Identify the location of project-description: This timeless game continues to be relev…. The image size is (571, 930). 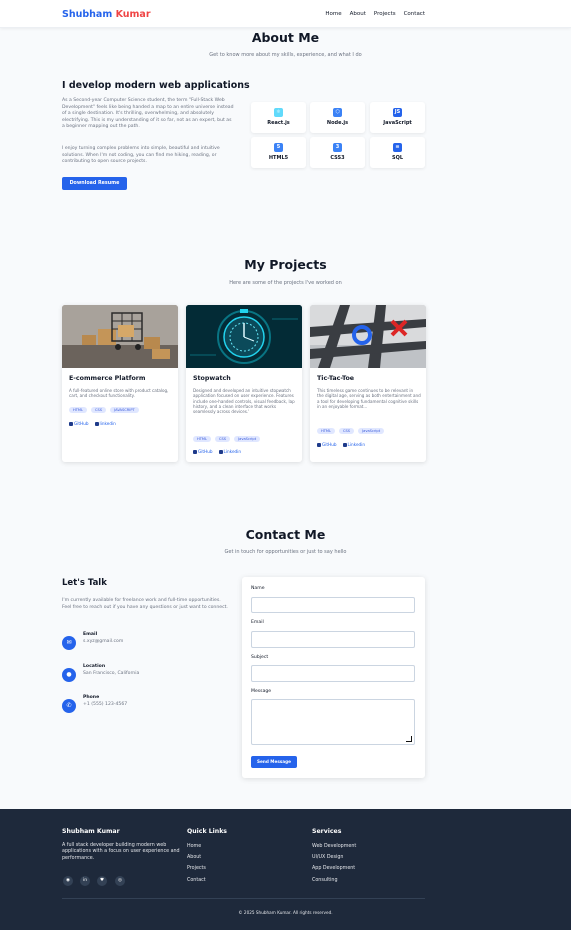
(369, 398).